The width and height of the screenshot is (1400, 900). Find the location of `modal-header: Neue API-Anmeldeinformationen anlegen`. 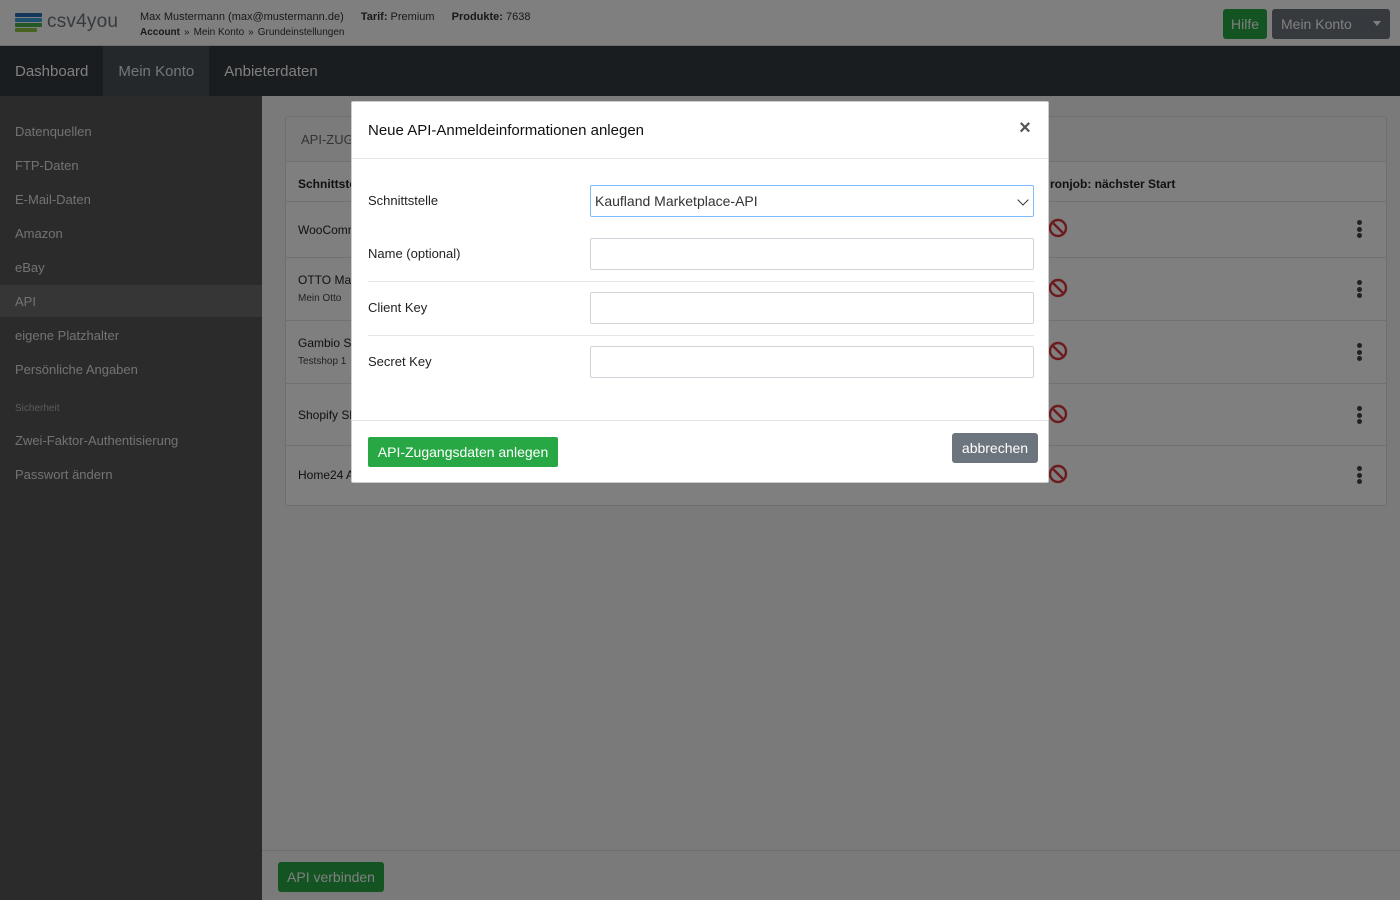

modal-header: Neue API-Anmeldeinformationen anlegen is located at coordinates (700, 130).